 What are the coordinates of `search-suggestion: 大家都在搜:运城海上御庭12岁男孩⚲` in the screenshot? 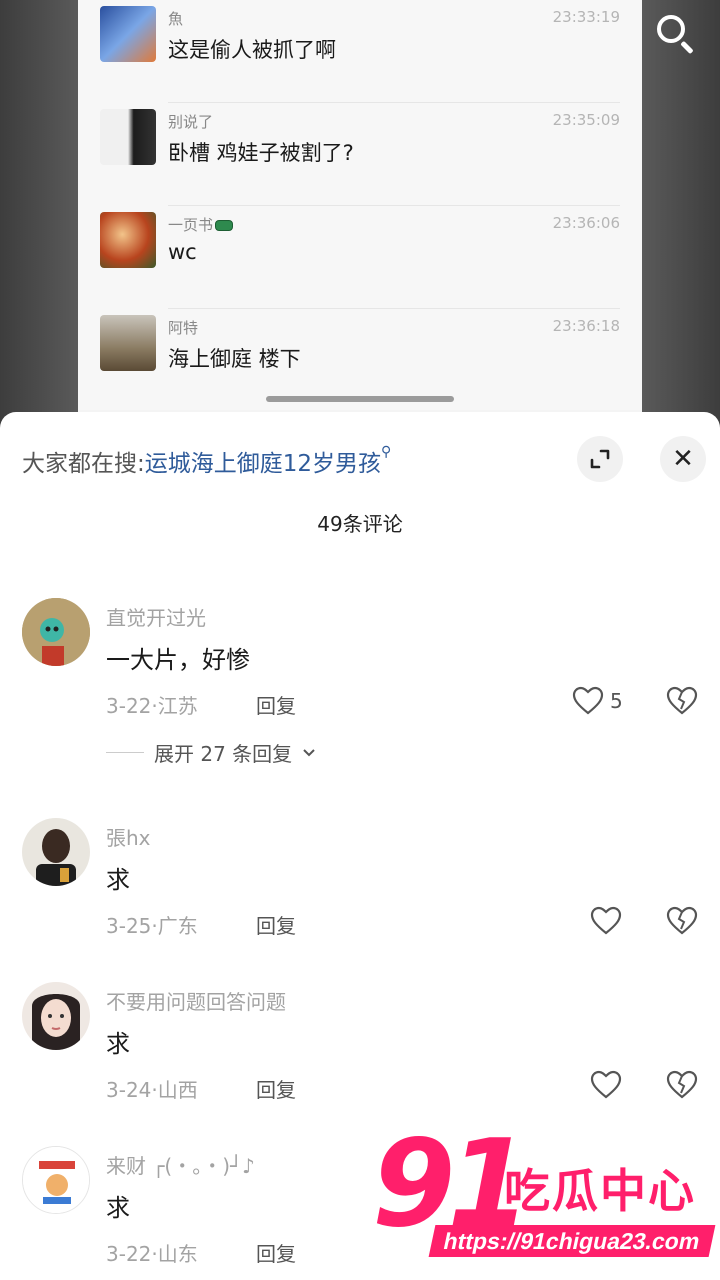 It's located at (206, 461).